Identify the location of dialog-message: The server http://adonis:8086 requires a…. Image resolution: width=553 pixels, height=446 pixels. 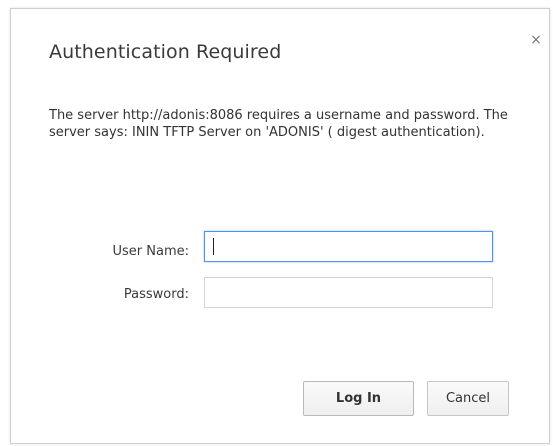
(278, 124).